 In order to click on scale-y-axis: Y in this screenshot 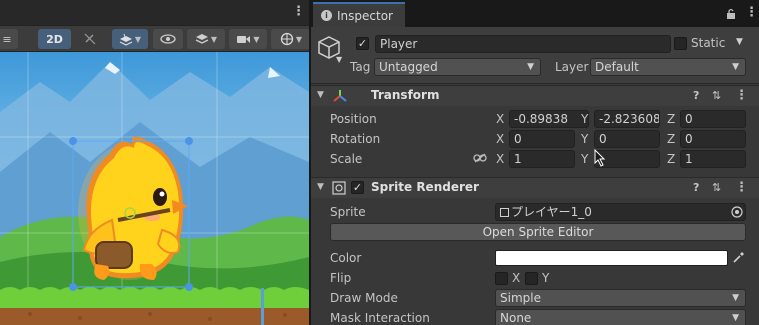, I will do `click(584, 159)`.